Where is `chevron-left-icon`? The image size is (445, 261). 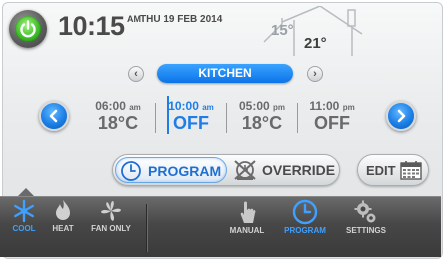
chevron-left-icon is located at coordinates (53, 116).